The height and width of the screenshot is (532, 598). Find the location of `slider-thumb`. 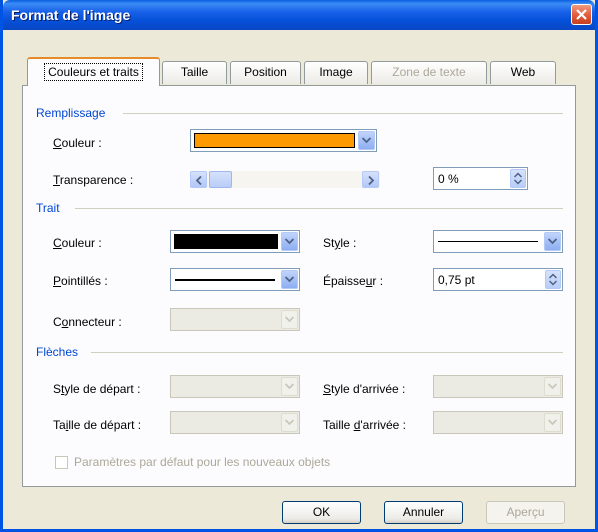

slider-thumb is located at coordinates (220, 179).